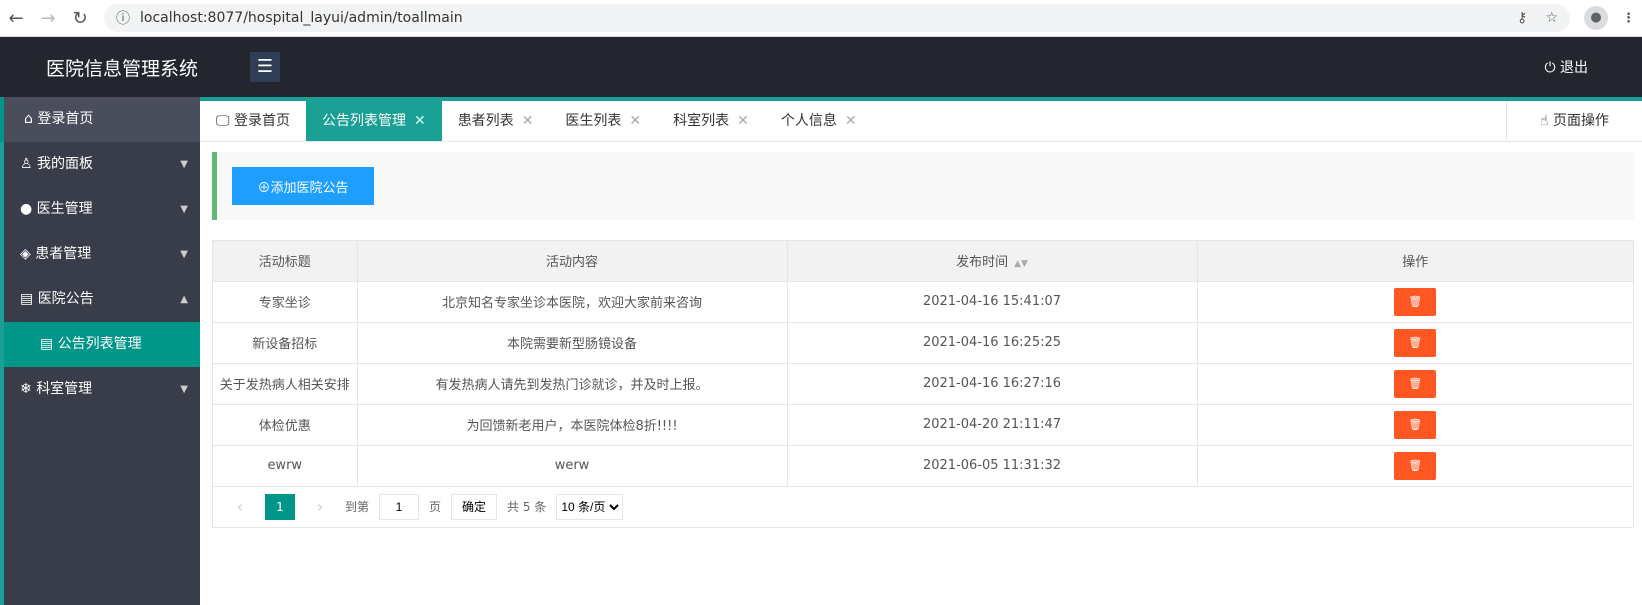 This screenshot has height=605, width=1642. What do you see at coordinates (593, 121) in the screenshot?
I see `tab-label: 医生列表` at bounding box center [593, 121].